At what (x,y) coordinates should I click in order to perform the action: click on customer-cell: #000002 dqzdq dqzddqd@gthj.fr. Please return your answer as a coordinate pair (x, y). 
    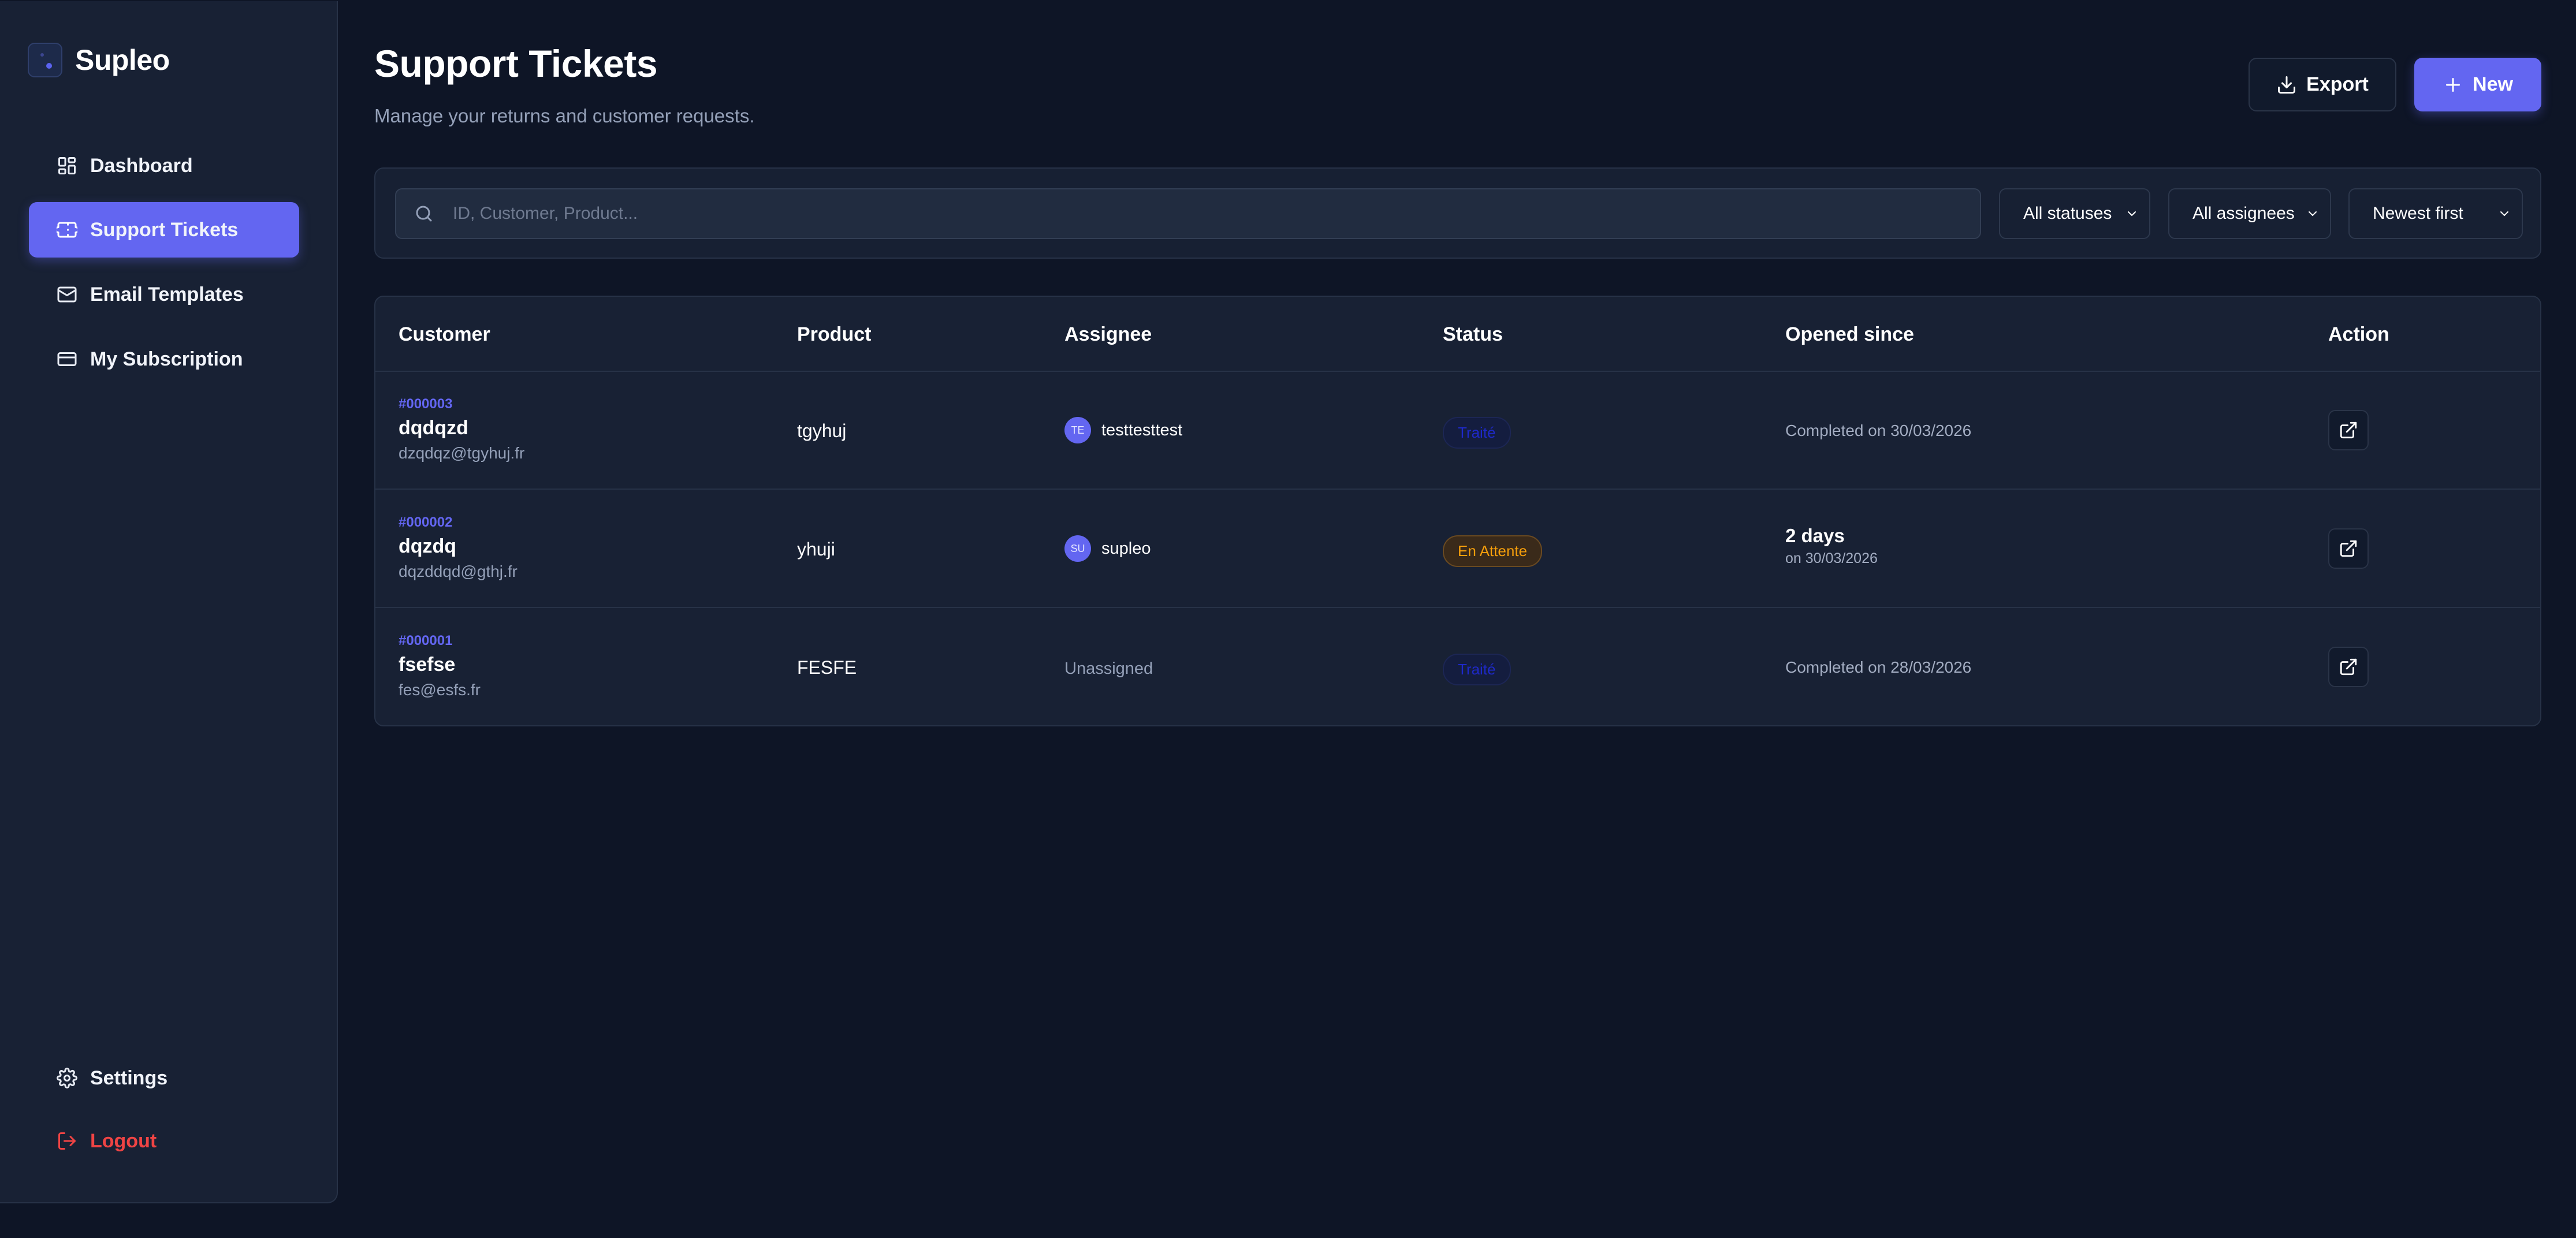
    Looking at the image, I should click on (459, 548).